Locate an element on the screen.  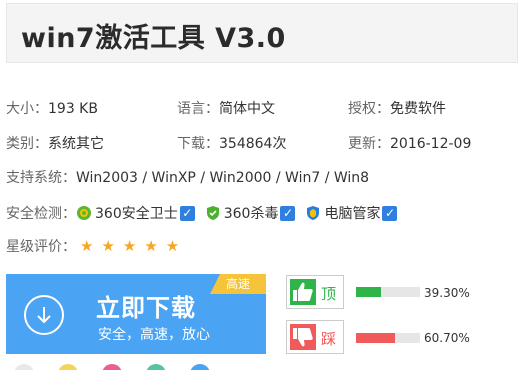
security-item-360-safeguard: 360安全卫士 ✓ is located at coordinates (135, 213).